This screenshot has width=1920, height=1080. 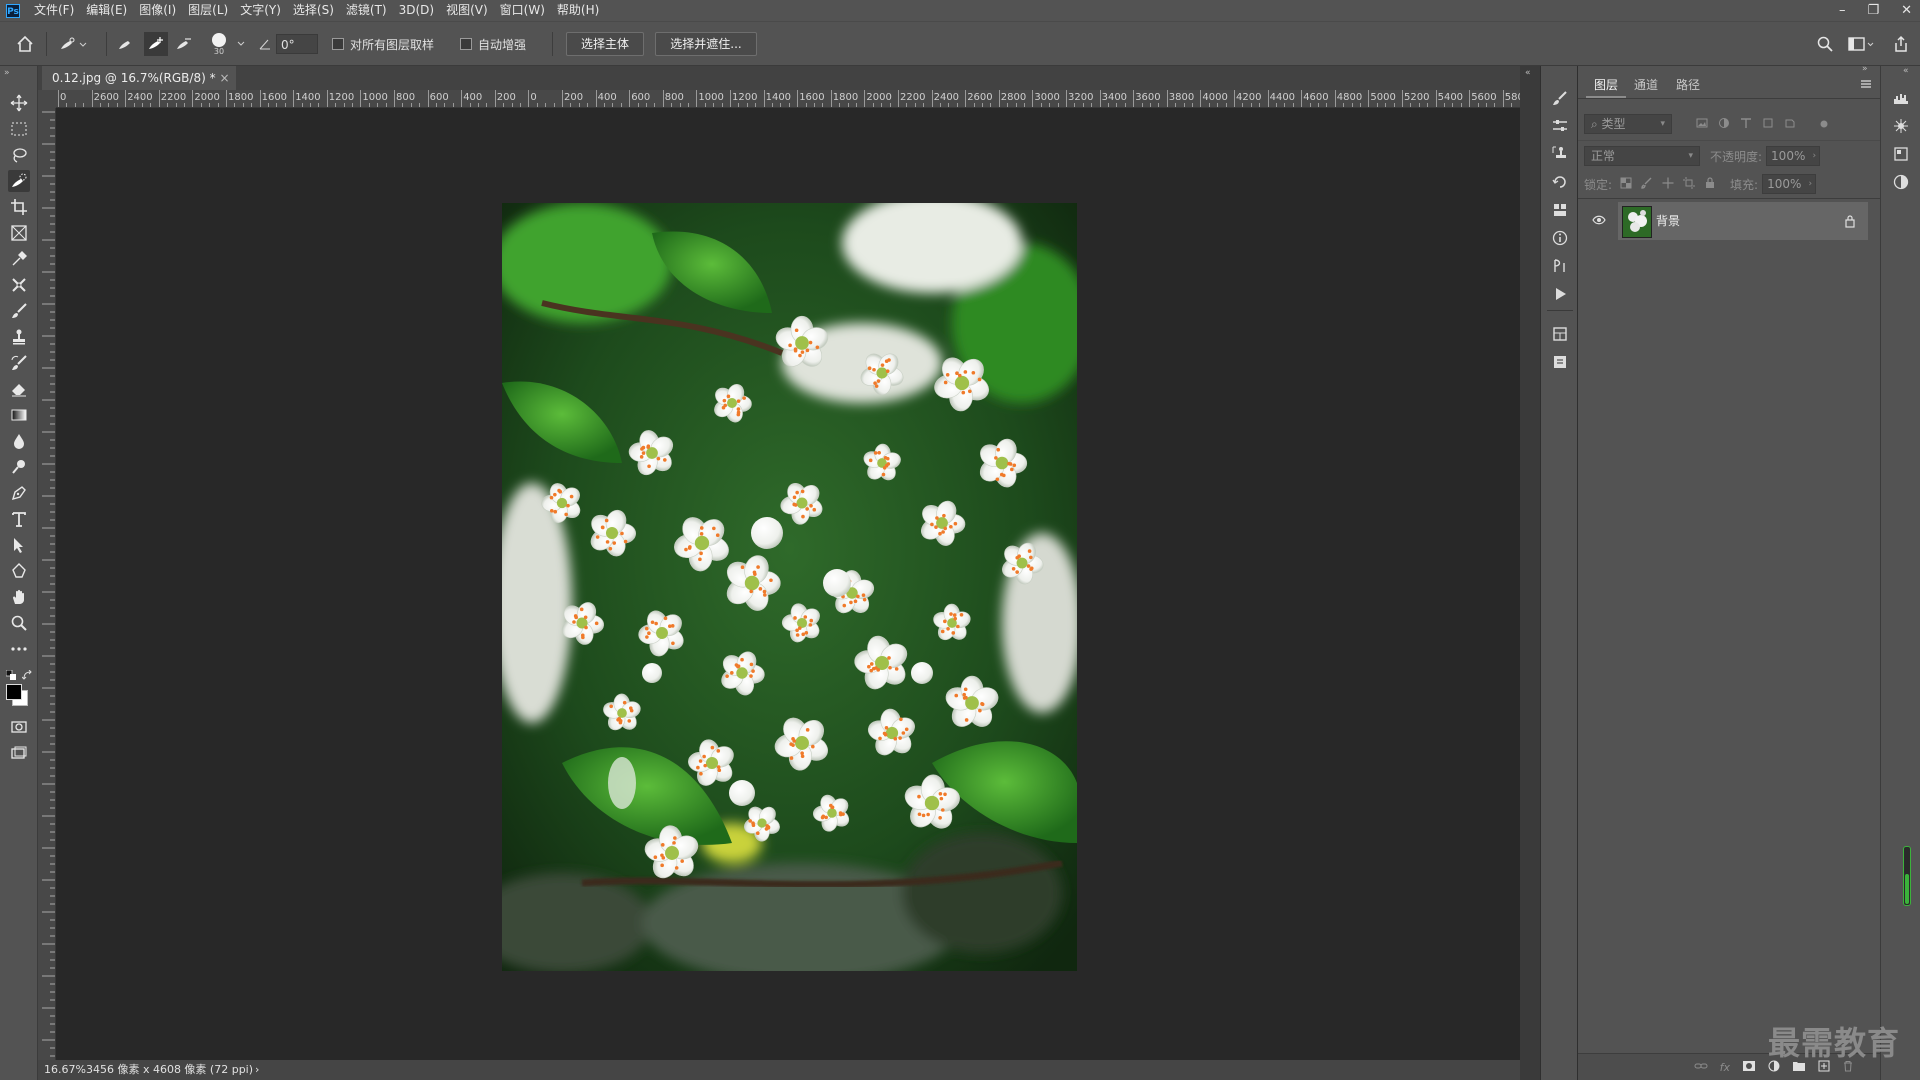 I want to click on quick-mask-icon, so click(x=19, y=727).